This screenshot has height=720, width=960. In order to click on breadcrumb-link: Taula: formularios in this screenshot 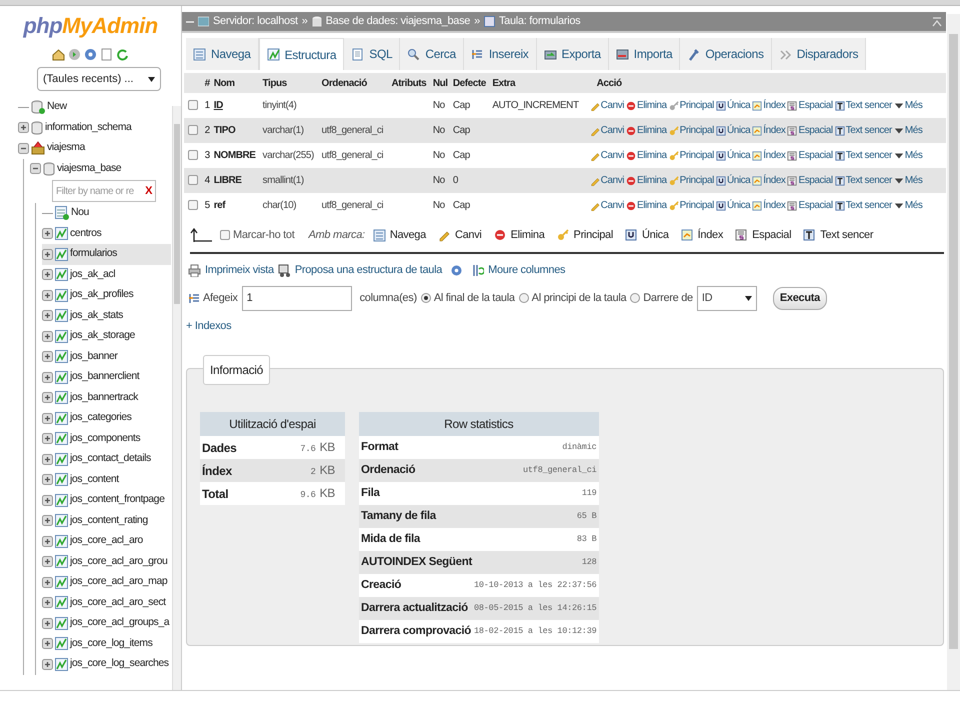, I will do `click(539, 21)`.